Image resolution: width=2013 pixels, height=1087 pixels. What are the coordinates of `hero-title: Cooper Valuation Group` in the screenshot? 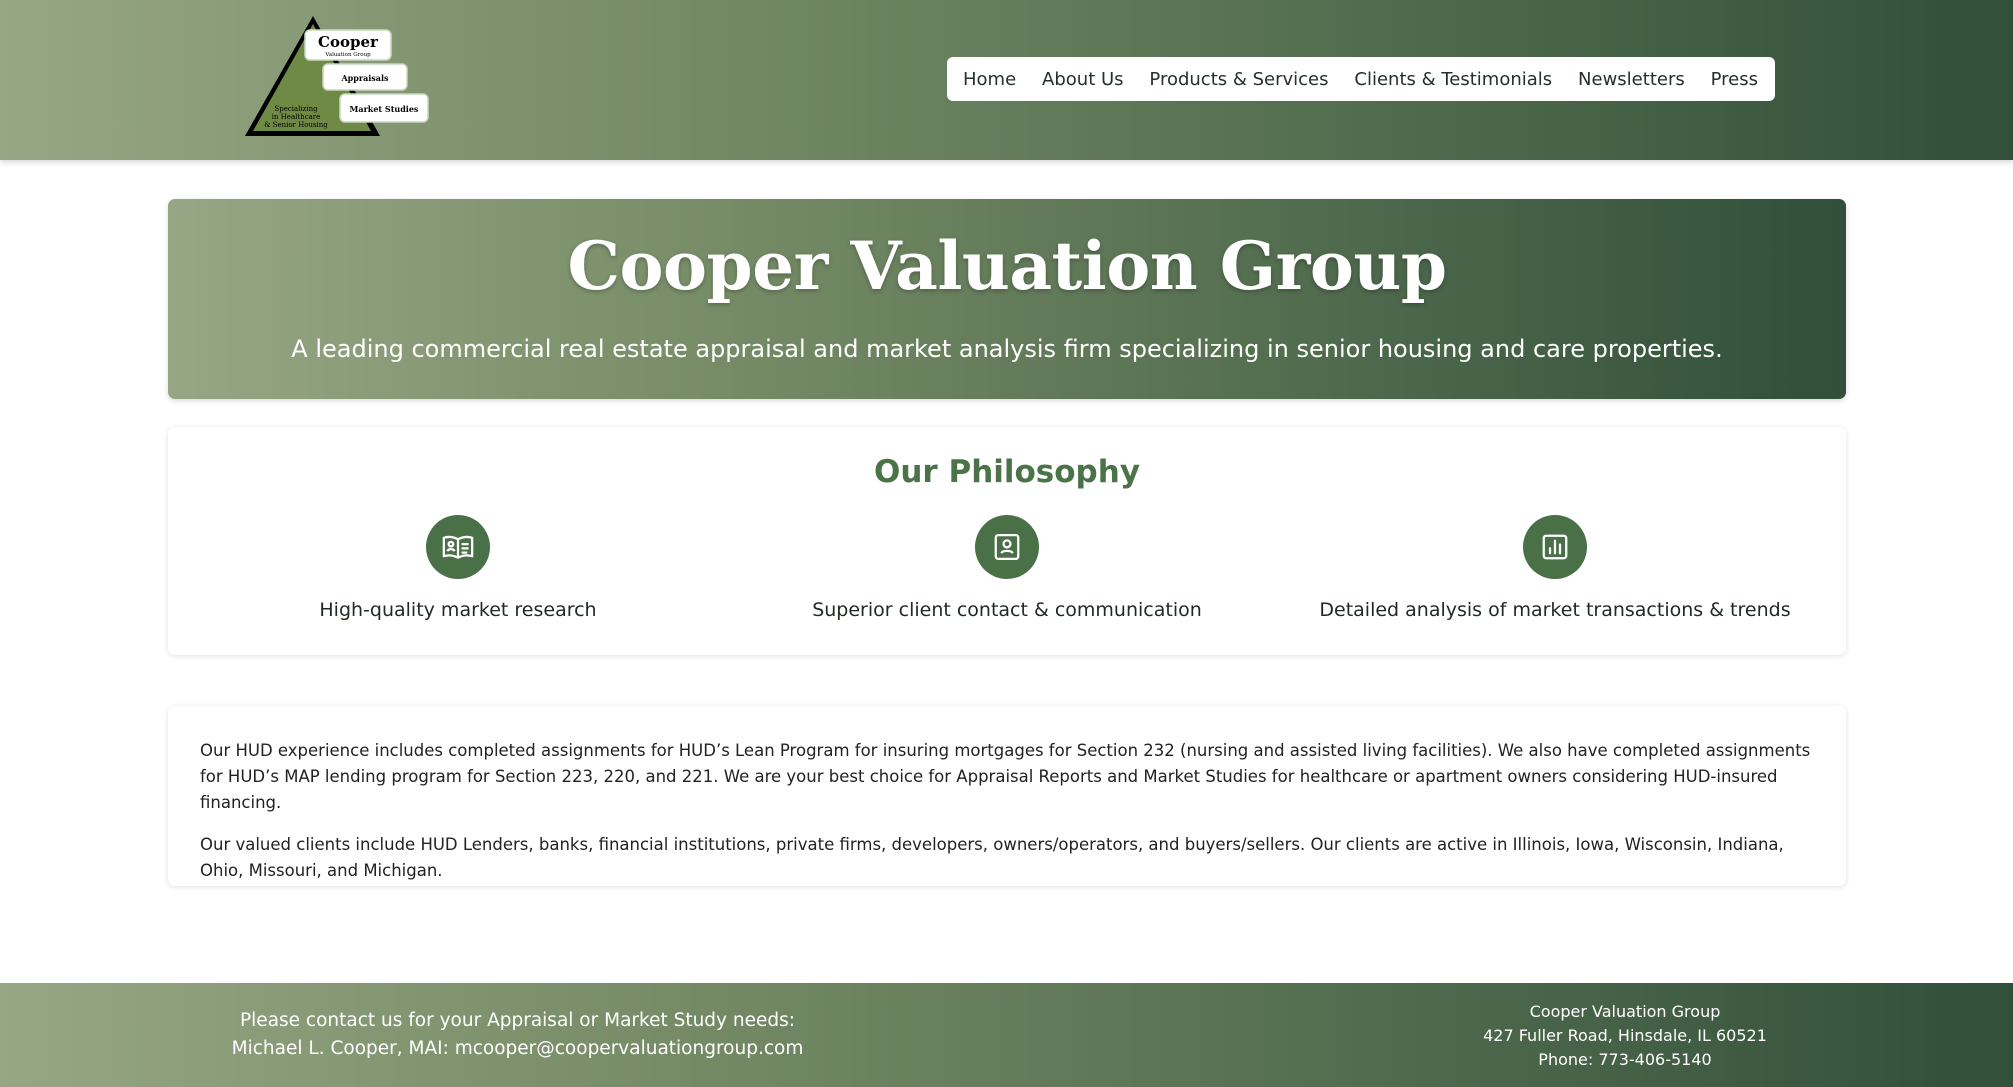 It's located at (1007, 266).